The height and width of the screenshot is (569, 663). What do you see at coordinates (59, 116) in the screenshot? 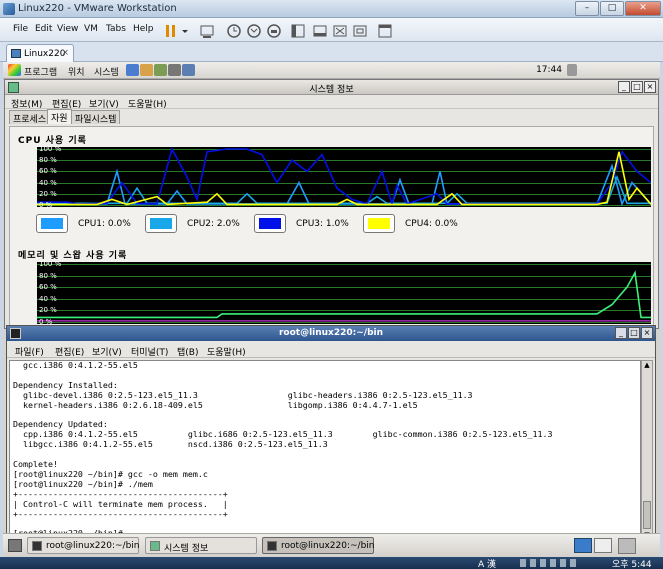
I see `tab-resources: 자원` at bounding box center [59, 116].